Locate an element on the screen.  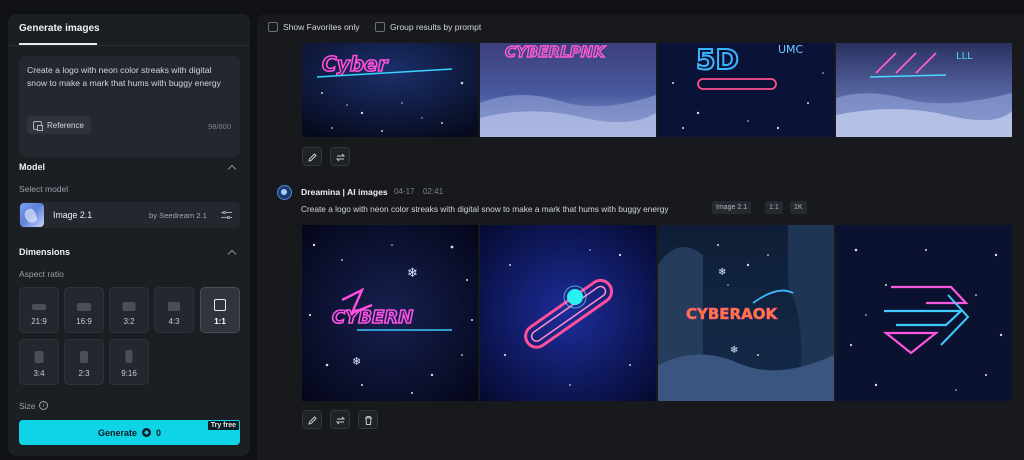
reference-icon is located at coordinates (38, 125).